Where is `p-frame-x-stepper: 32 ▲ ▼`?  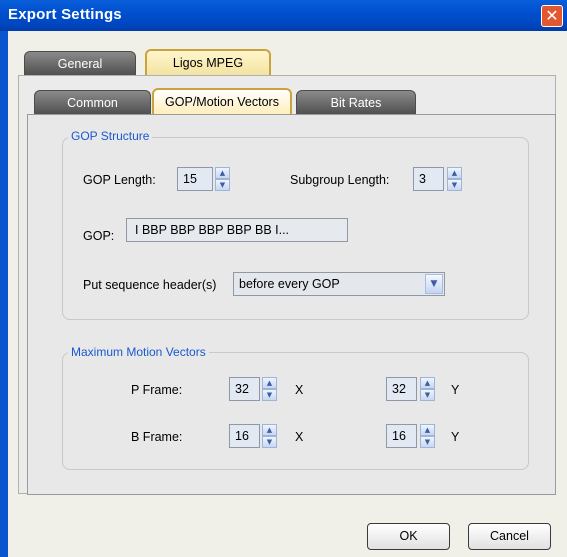 p-frame-x-stepper: 32 ▲ ▼ is located at coordinates (257, 389).